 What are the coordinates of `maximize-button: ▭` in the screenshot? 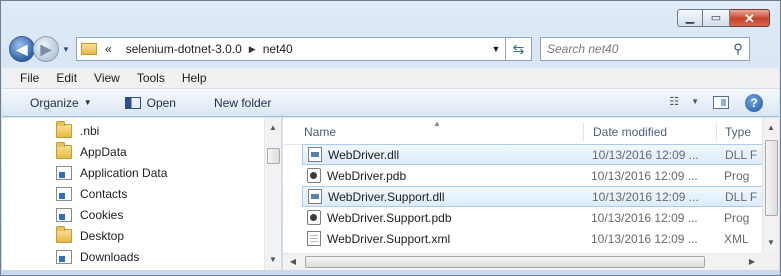 It's located at (716, 18).